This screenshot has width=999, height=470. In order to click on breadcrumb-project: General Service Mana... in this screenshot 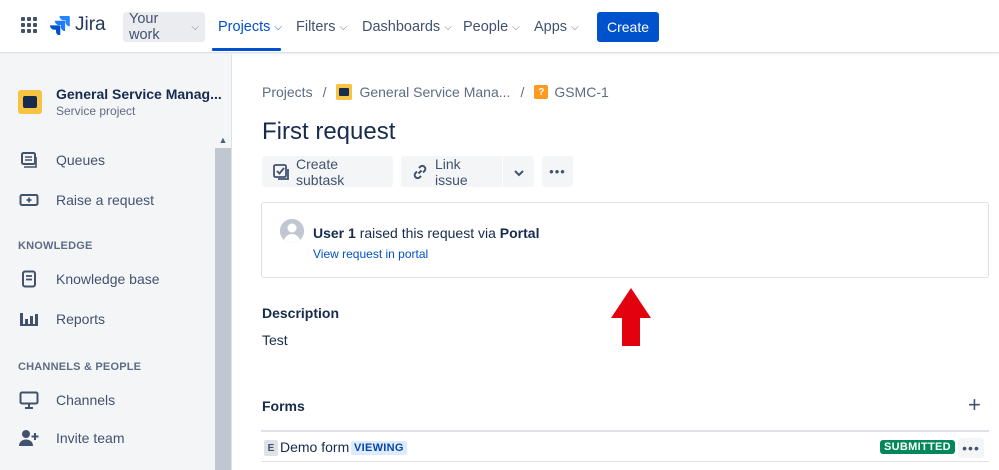, I will do `click(434, 92)`.